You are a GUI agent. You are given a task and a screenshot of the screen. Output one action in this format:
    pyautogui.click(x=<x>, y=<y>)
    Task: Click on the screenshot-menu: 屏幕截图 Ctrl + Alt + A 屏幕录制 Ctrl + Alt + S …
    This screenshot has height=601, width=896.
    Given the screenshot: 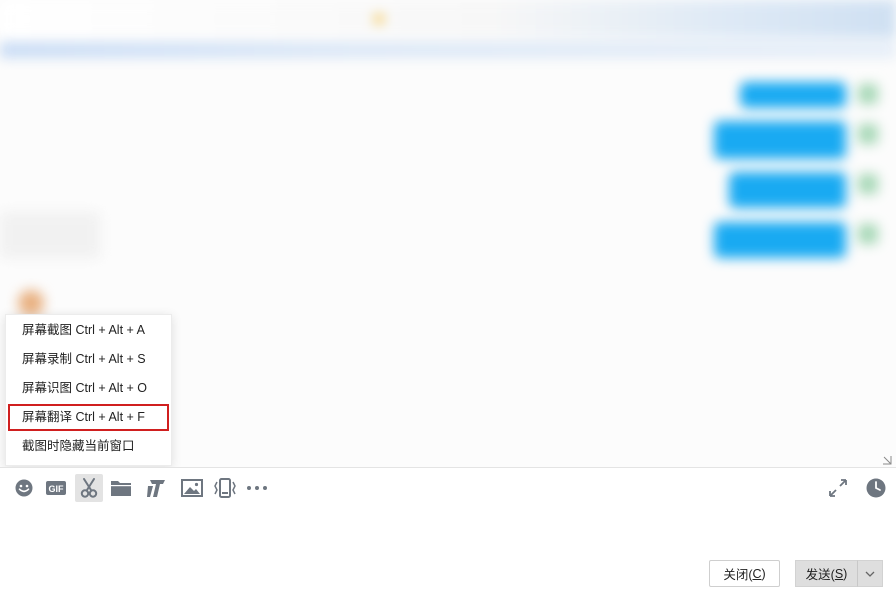 What is the action you would take?
    pyautogui.click(x=88, y=390)
    